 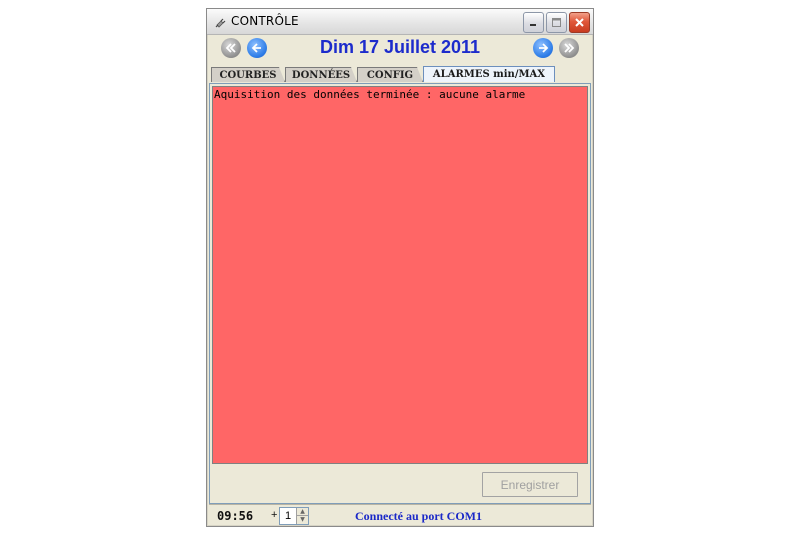 I want to click on minimize-button, so click(x=533, y=22).